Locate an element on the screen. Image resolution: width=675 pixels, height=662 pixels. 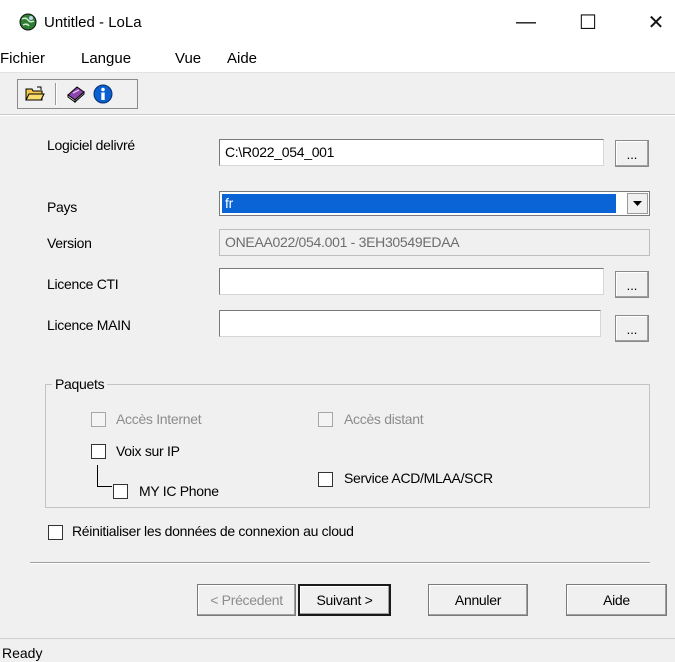
suivant-button: Suivant > is located at coordinates (344, 600).